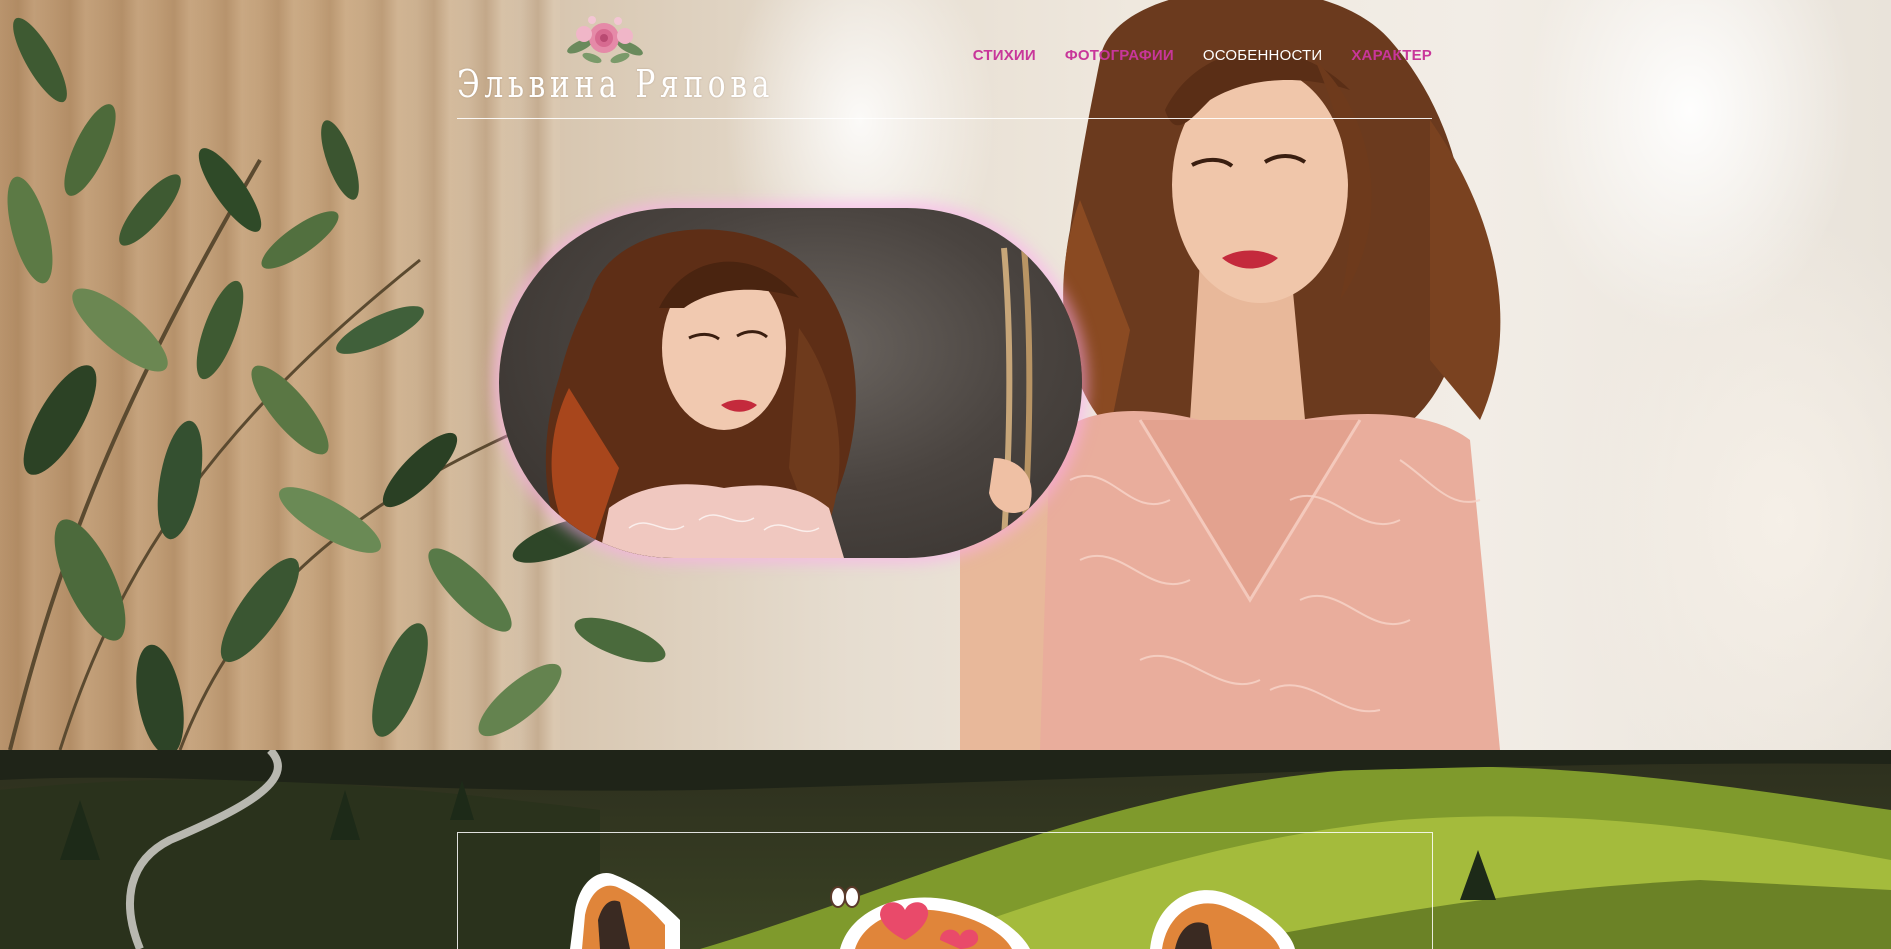 This screenshot has width=1891, height=949. I want to click on site-logo: Эльвина Ряпова, so click(613, 59).